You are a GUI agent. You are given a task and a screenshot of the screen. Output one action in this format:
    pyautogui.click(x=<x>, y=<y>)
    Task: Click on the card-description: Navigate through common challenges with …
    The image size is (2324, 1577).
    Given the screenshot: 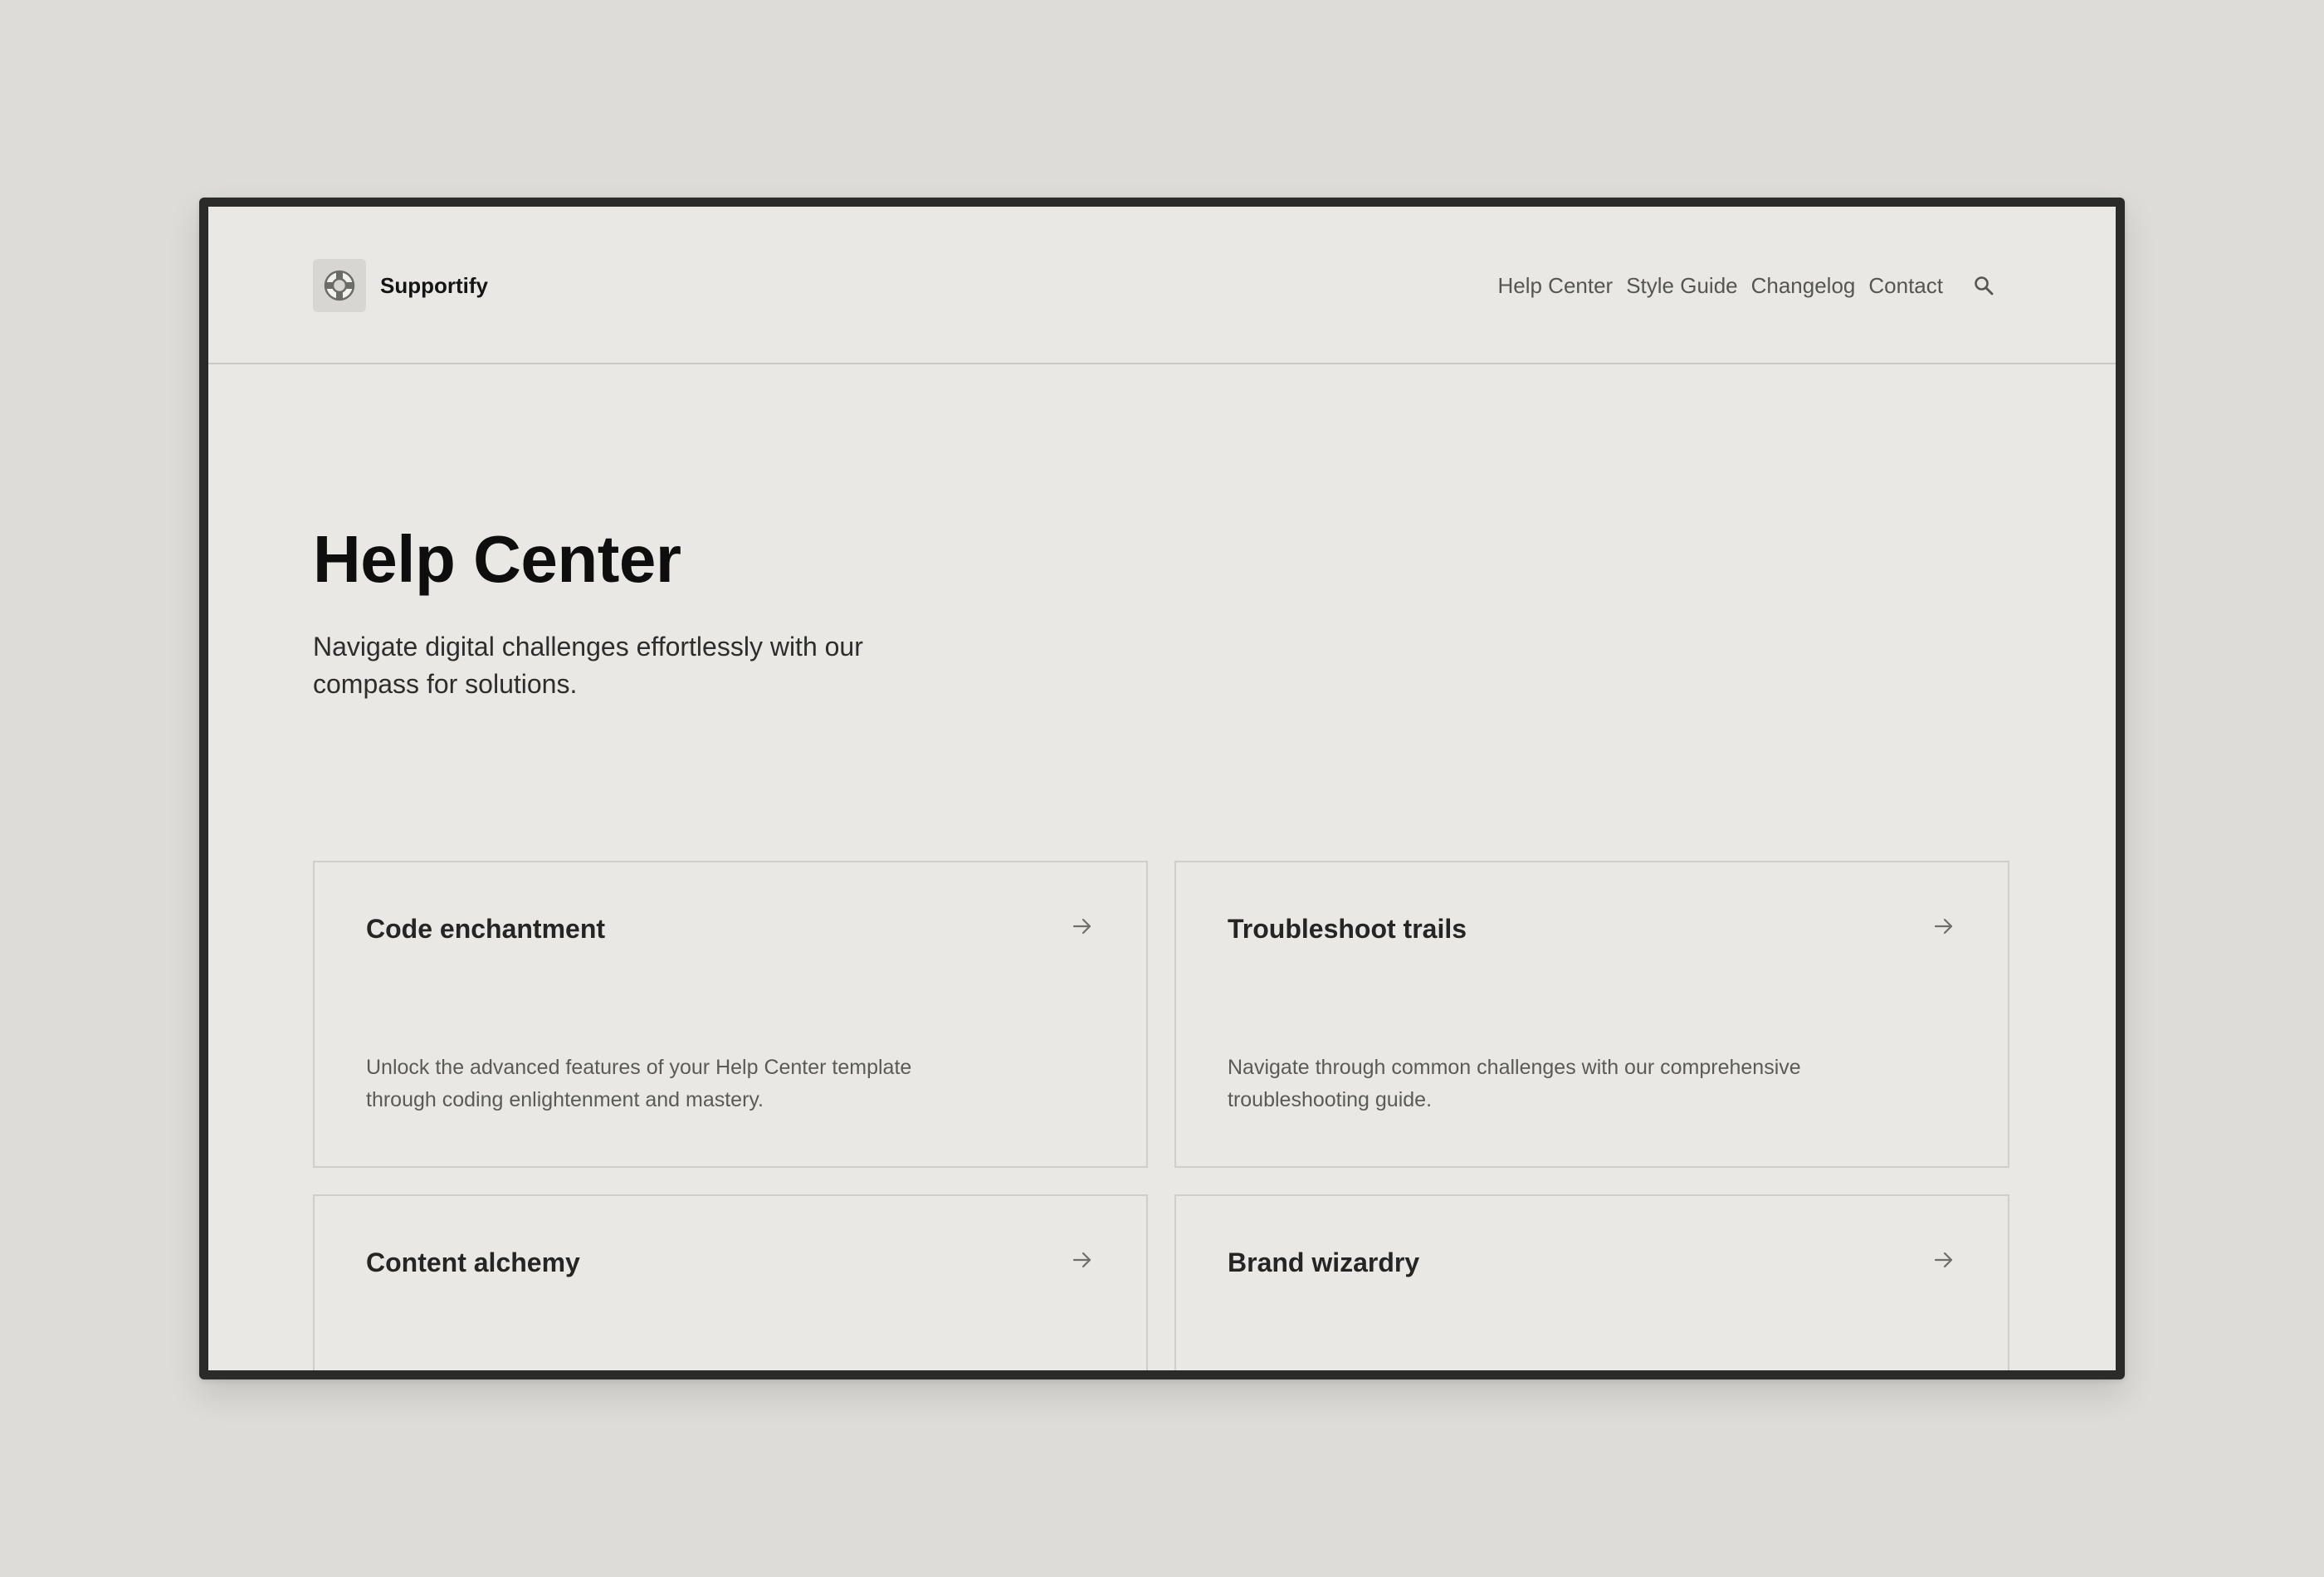 What is the action you would take?
    pyautogui.click(x=1514, y=1083)
    